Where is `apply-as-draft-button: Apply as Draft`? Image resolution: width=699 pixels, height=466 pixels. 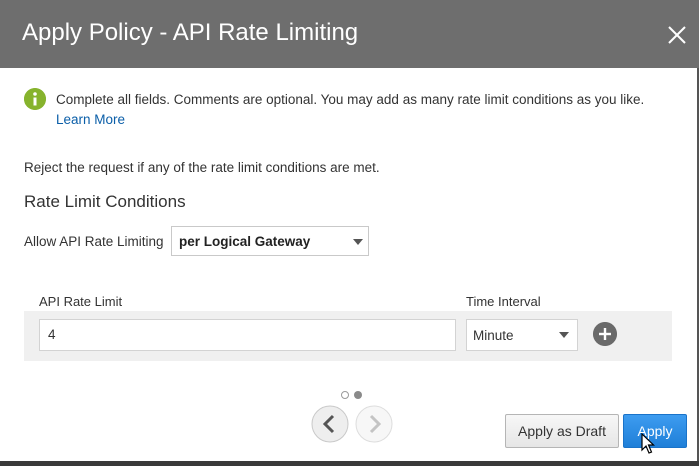 apply-as-draft-button: Apply as Draft is located at coordinates (562, 431).